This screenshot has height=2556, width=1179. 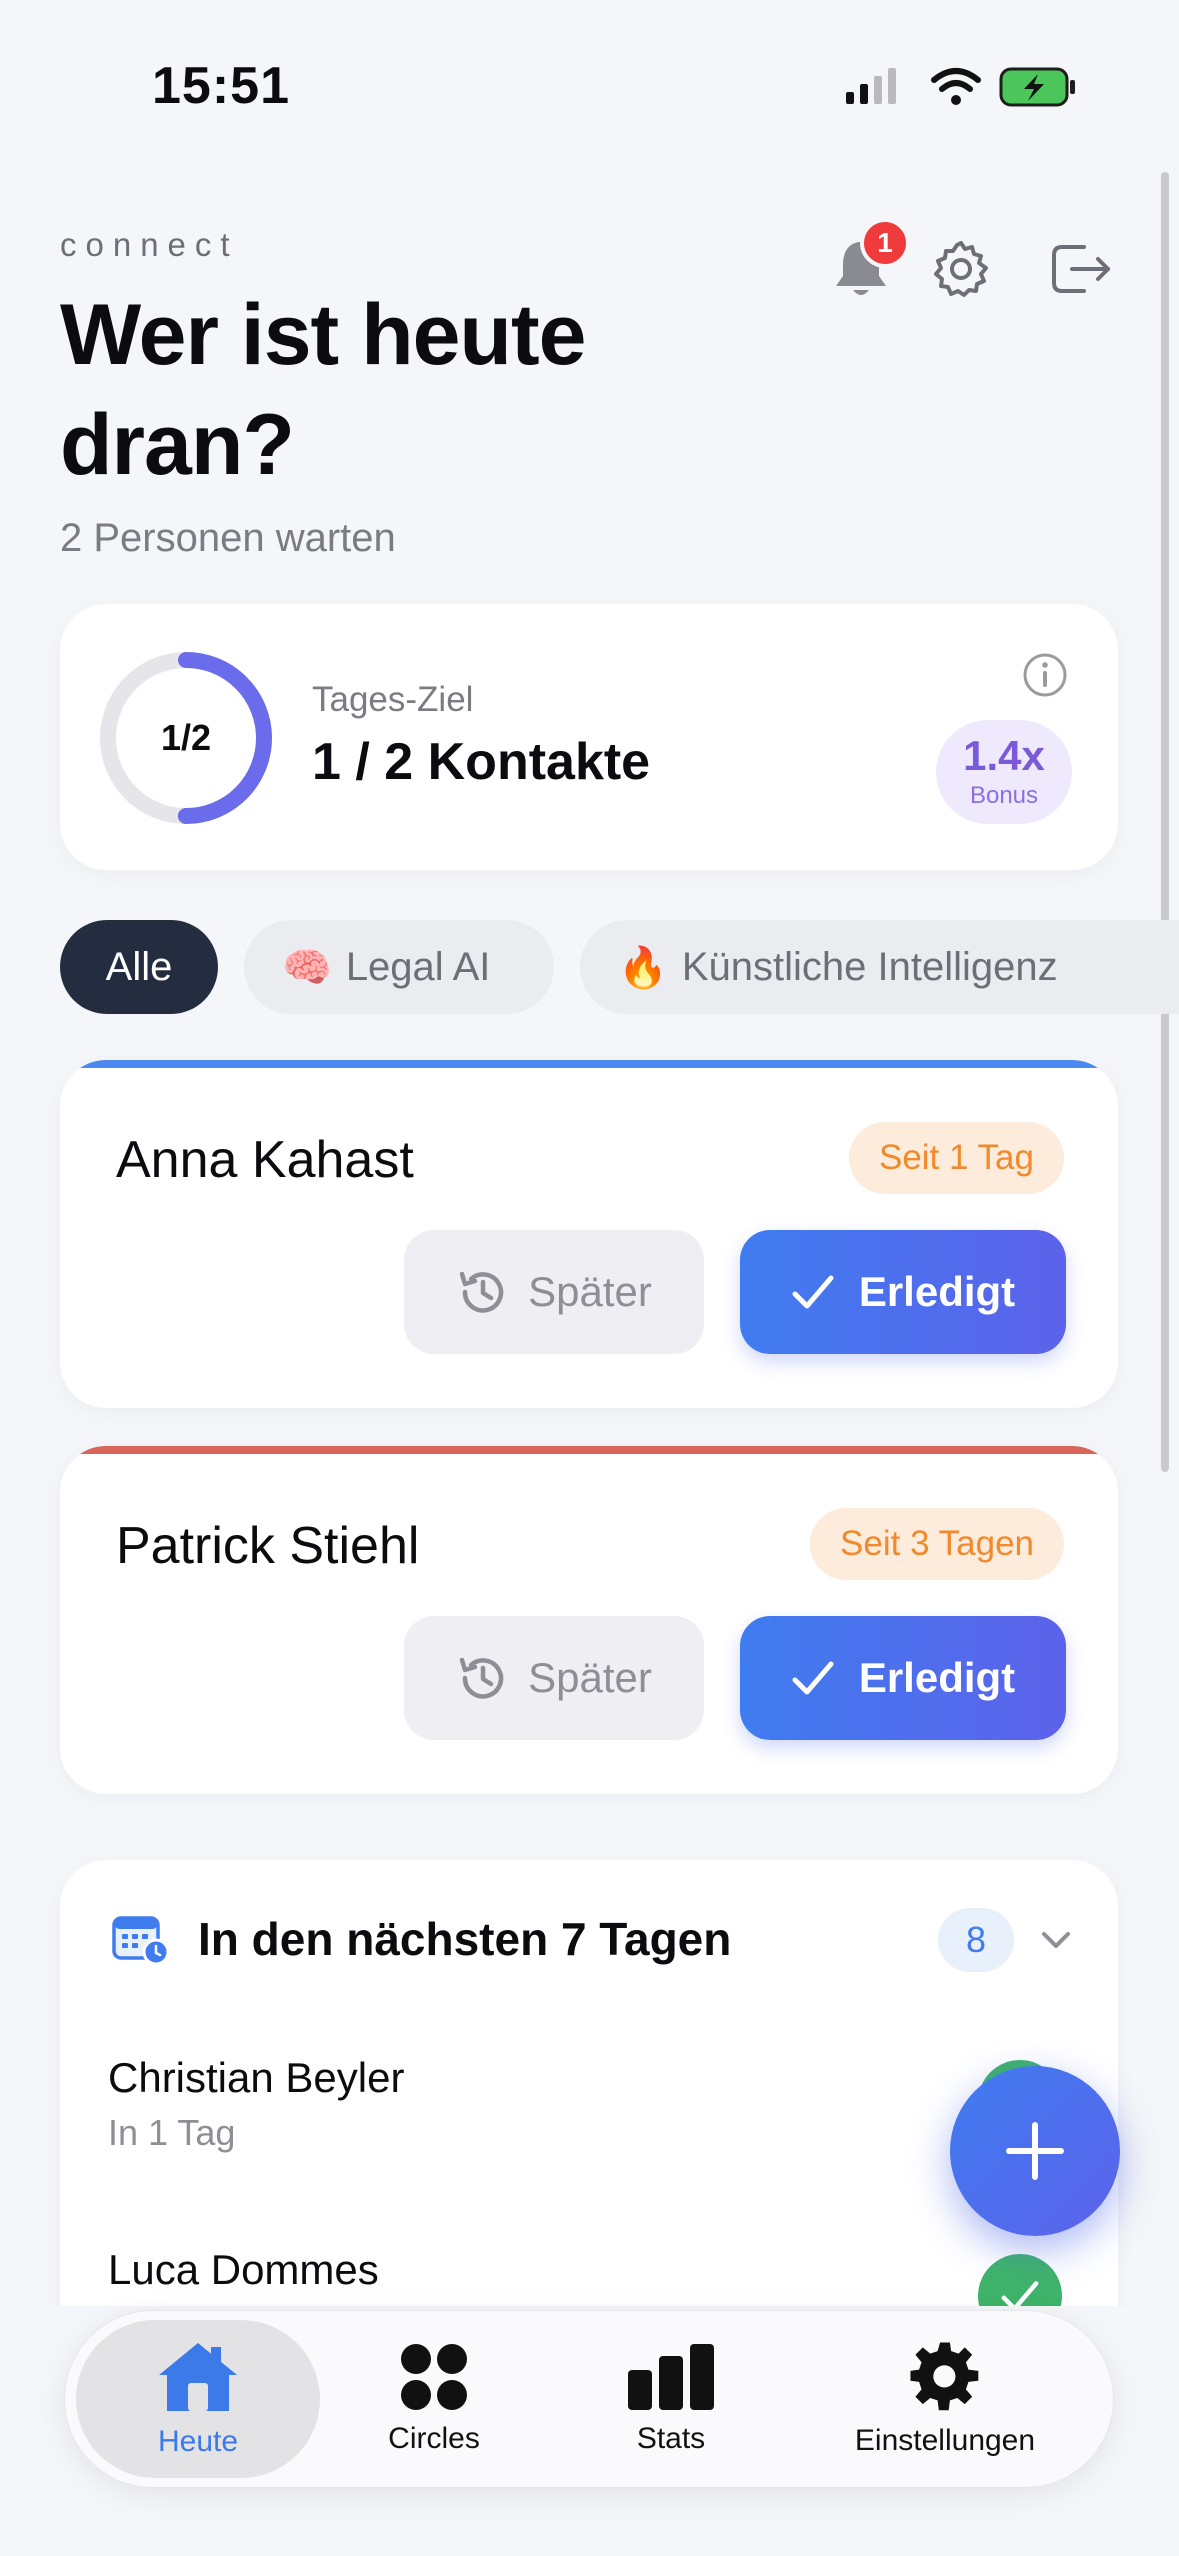 What do you see at coordinates (256, 2077) in the screenshot?
I see `upcoming-contact-name: Christian Beyler` at bounding box center [256, 2077].